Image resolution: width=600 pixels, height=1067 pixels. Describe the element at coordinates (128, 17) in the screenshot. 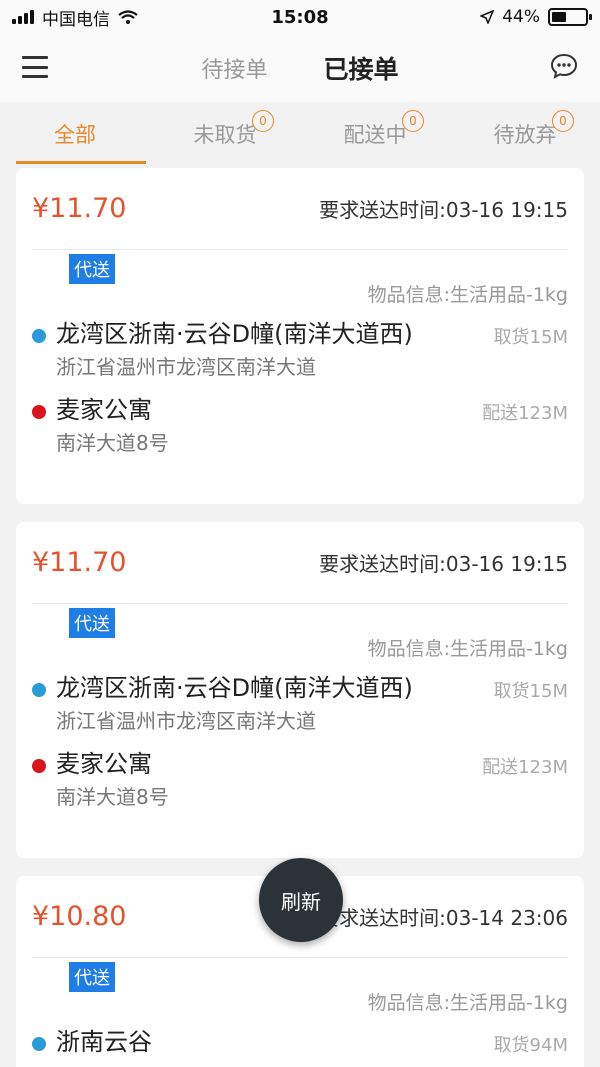

I see `wifi-icon` at that location.